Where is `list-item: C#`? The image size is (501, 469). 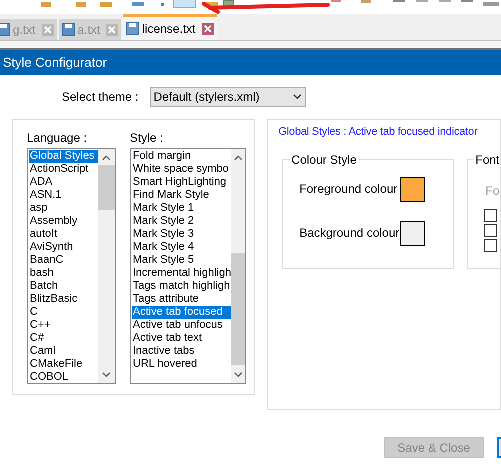 list-item: C# is located at coordinates (63, 338).